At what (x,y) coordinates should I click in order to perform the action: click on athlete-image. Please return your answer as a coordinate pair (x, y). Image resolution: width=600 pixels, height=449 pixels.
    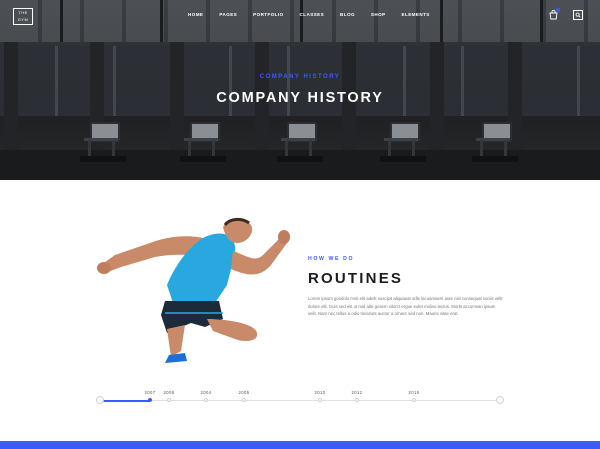
    Looking at the image, I should click on (193, 290).